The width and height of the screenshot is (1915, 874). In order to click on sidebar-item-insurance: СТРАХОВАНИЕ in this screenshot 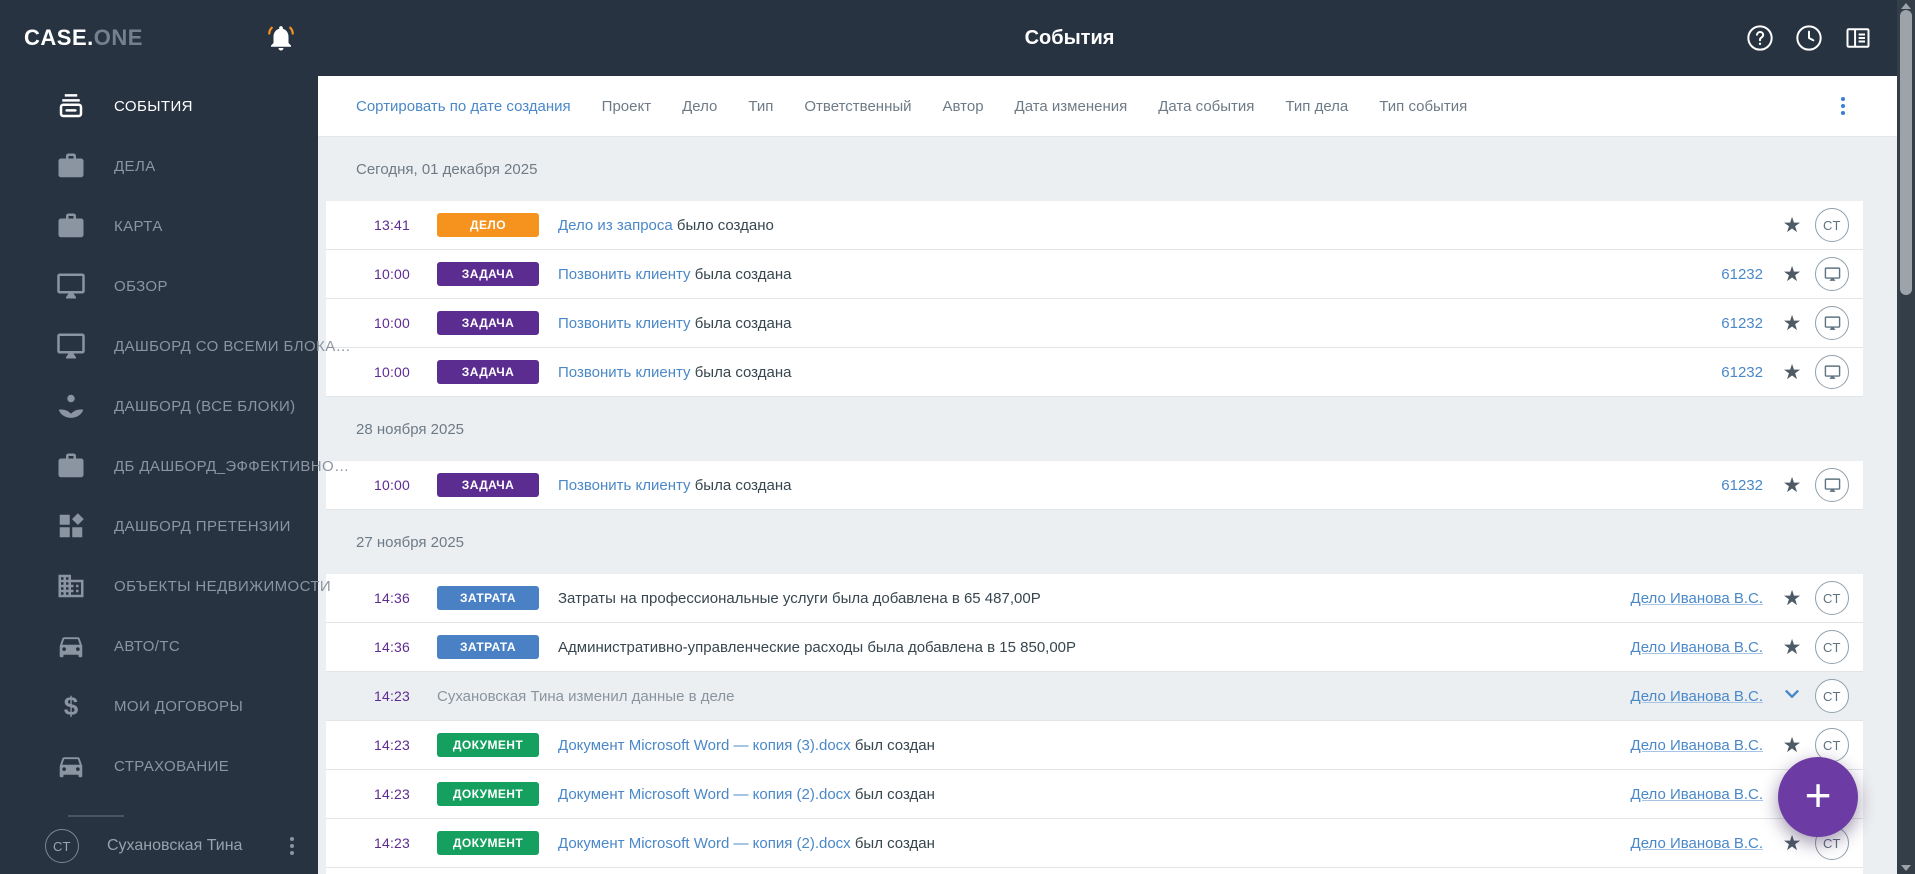, I will do `click(159, 766)`.